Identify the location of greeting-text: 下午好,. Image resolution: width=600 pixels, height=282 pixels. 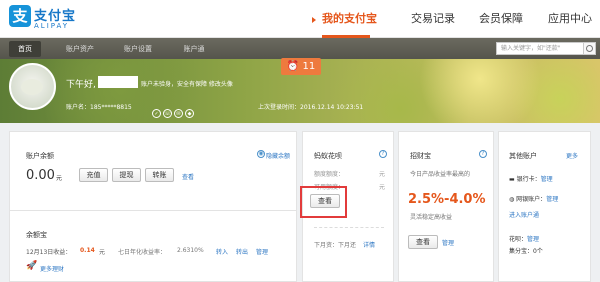
(81, 85).